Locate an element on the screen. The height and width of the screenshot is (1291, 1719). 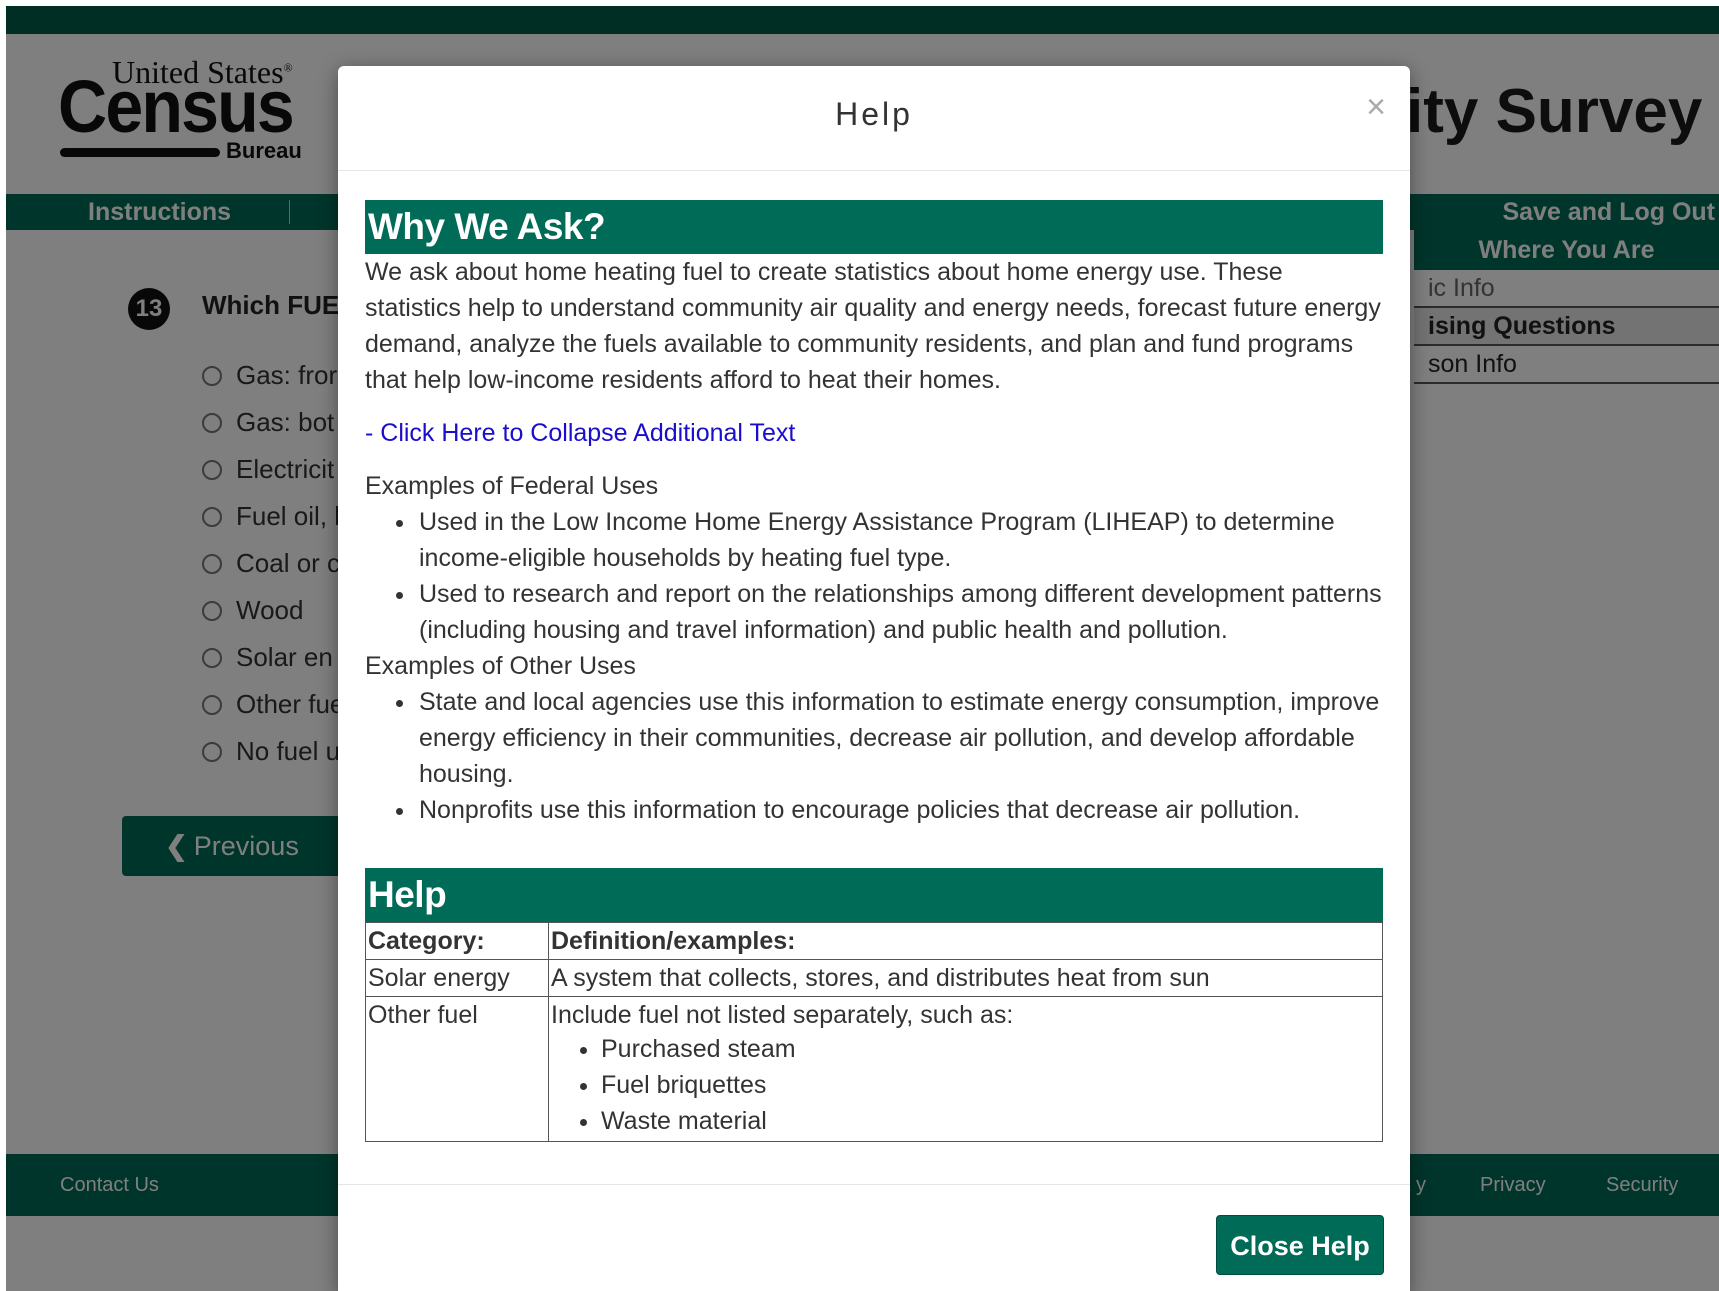
table-header-category: Category: is located at coordinates (457, 941).